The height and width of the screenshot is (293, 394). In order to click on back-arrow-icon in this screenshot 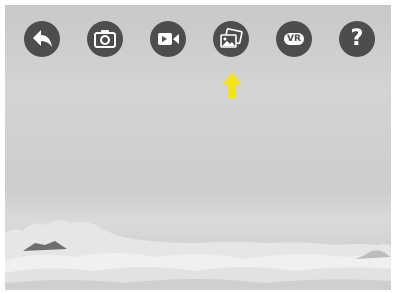, I will do `click(42, 38)`.